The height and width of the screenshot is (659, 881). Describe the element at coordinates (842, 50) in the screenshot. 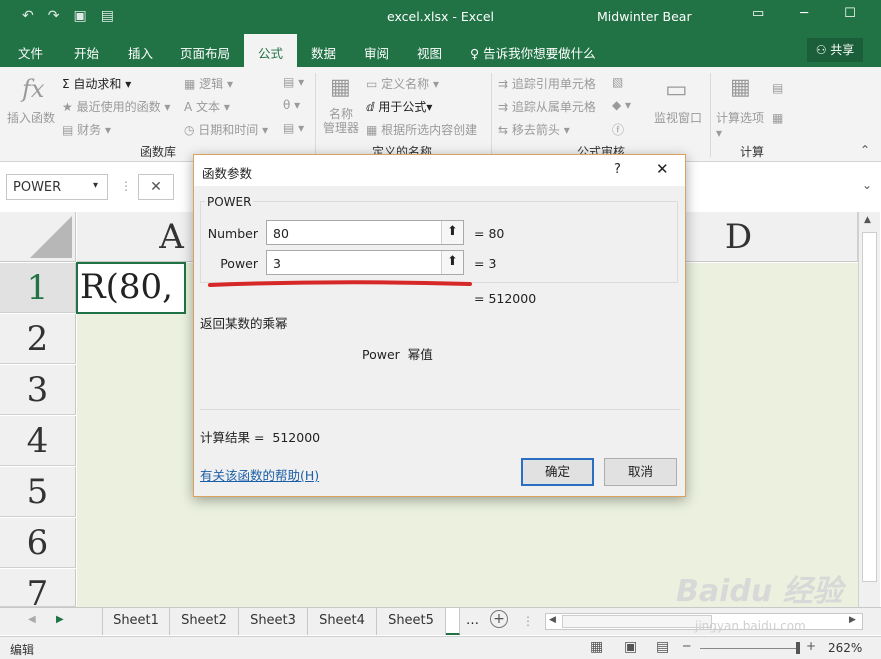

I see `share-label: 共享` at that location.